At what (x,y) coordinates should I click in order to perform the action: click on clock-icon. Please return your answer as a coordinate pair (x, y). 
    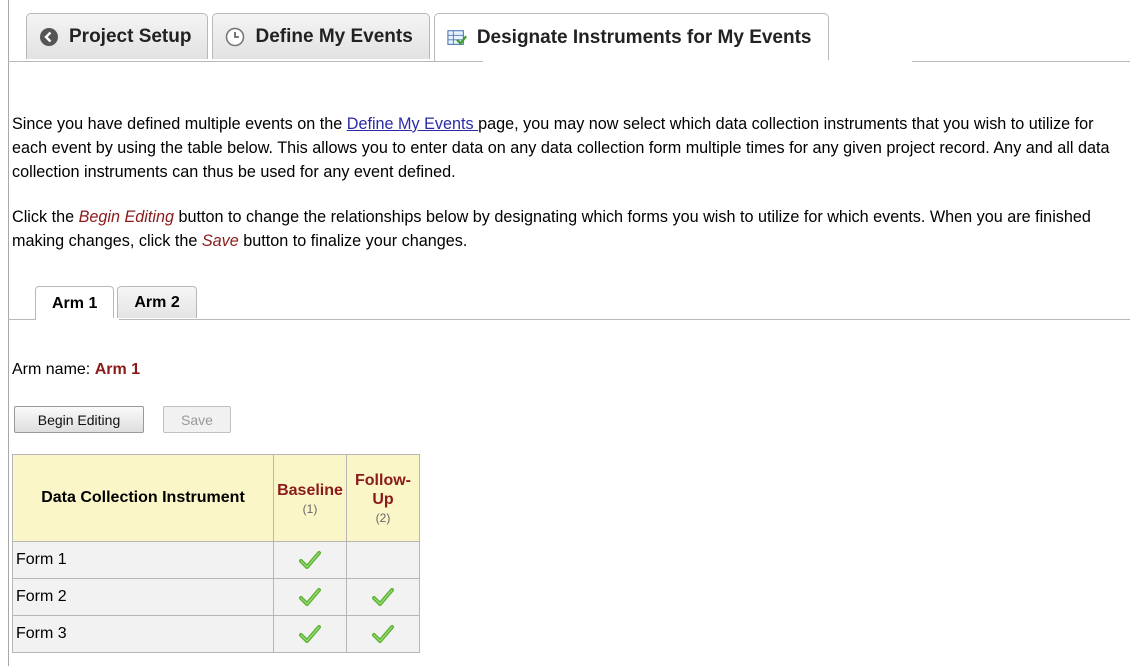
    Looking at the image, I should click on (235, 37).